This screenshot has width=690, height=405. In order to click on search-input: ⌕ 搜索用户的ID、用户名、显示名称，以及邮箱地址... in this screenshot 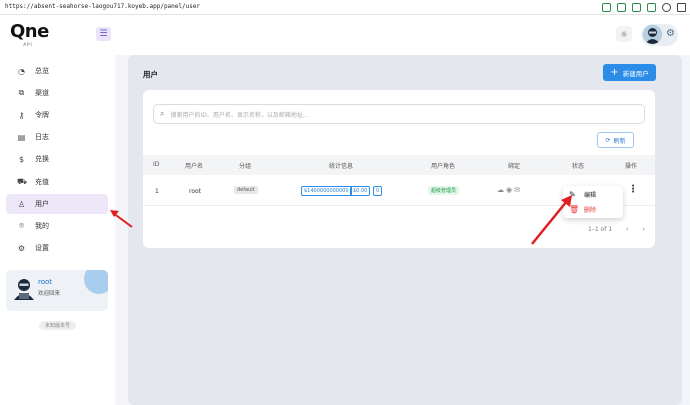, I will do `click(399, 114)`.